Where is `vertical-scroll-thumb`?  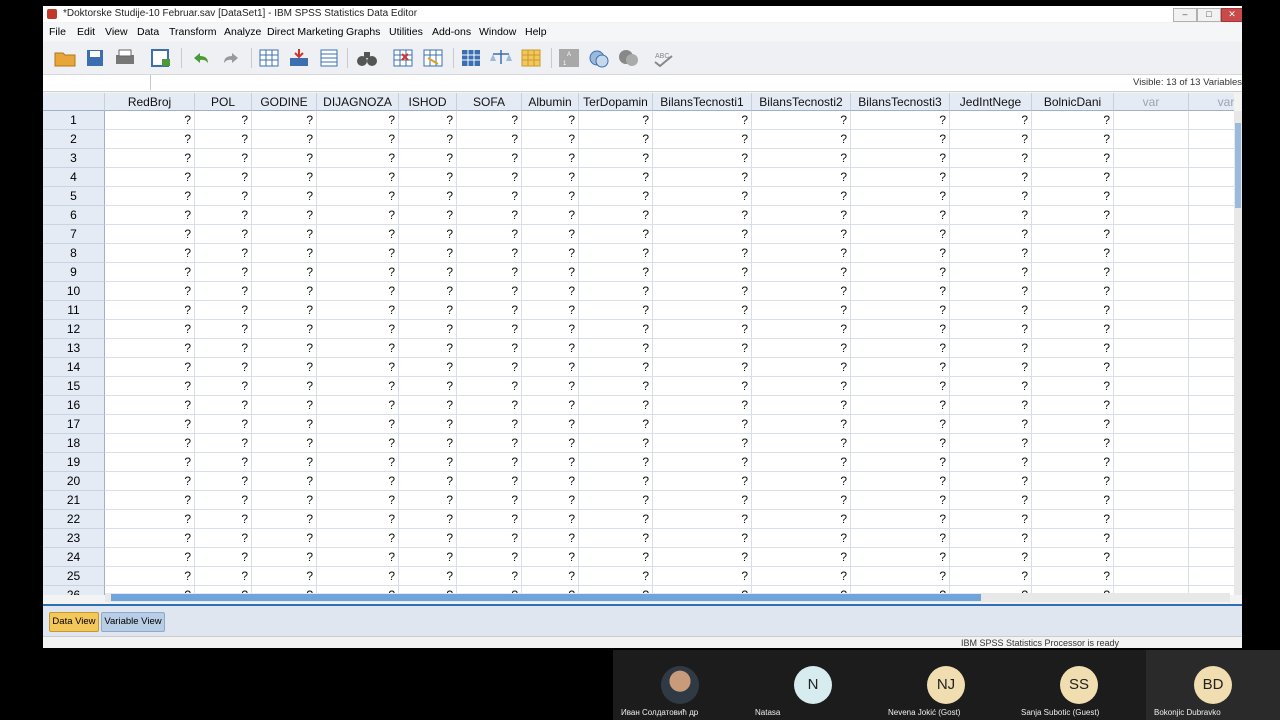 vertical-scroll-thumb is located at coordinates (1238, 165).